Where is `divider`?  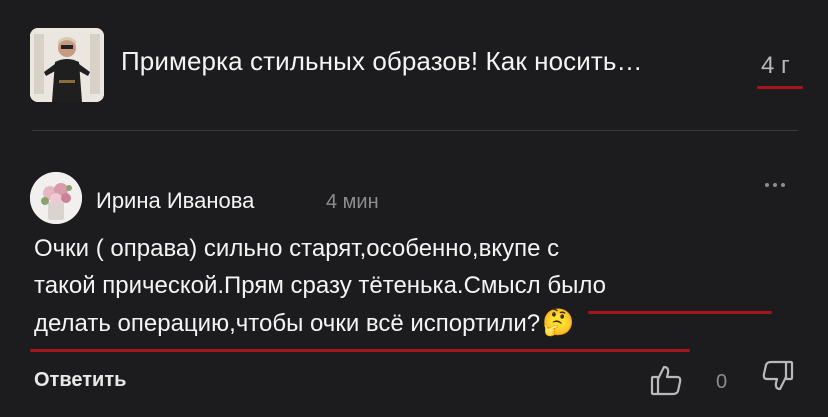
divider is located at coordinates (415, 130).